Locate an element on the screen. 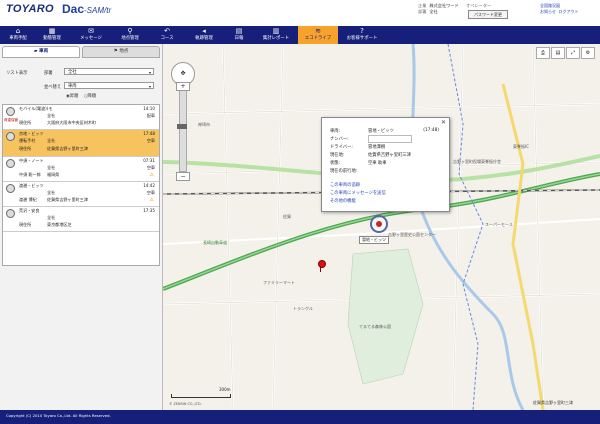  map-label: てるてる森林公園 is located at coordinates (375, 326).